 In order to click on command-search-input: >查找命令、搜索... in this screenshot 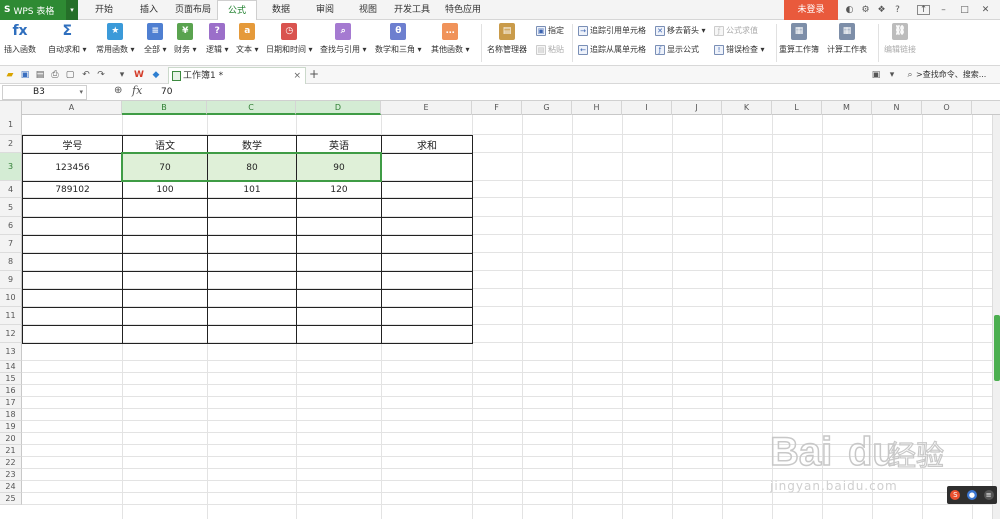, I will do `click(951, 74)`.